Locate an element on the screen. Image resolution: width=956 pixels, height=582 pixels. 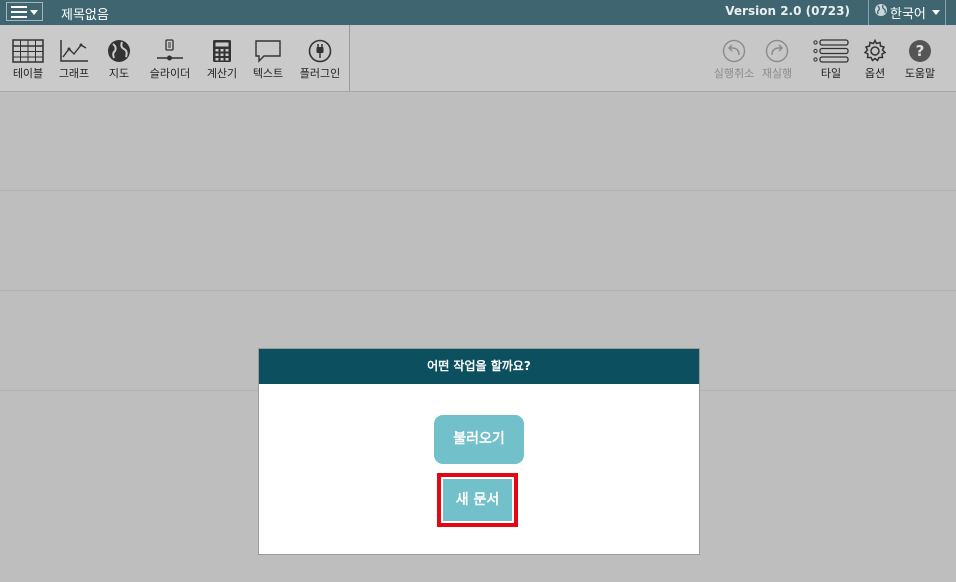
gear-icon is located at coordinates (875, 50).